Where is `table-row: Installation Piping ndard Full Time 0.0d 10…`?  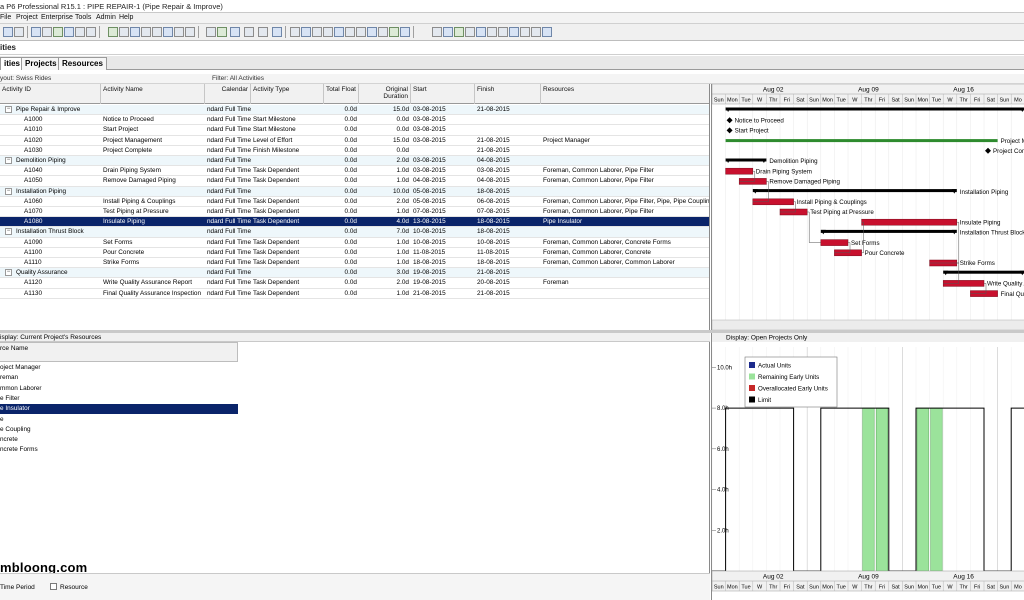
table-row: Installation Piping ndard Full Time 0.0d 10… is located at coordinates (354, 191).